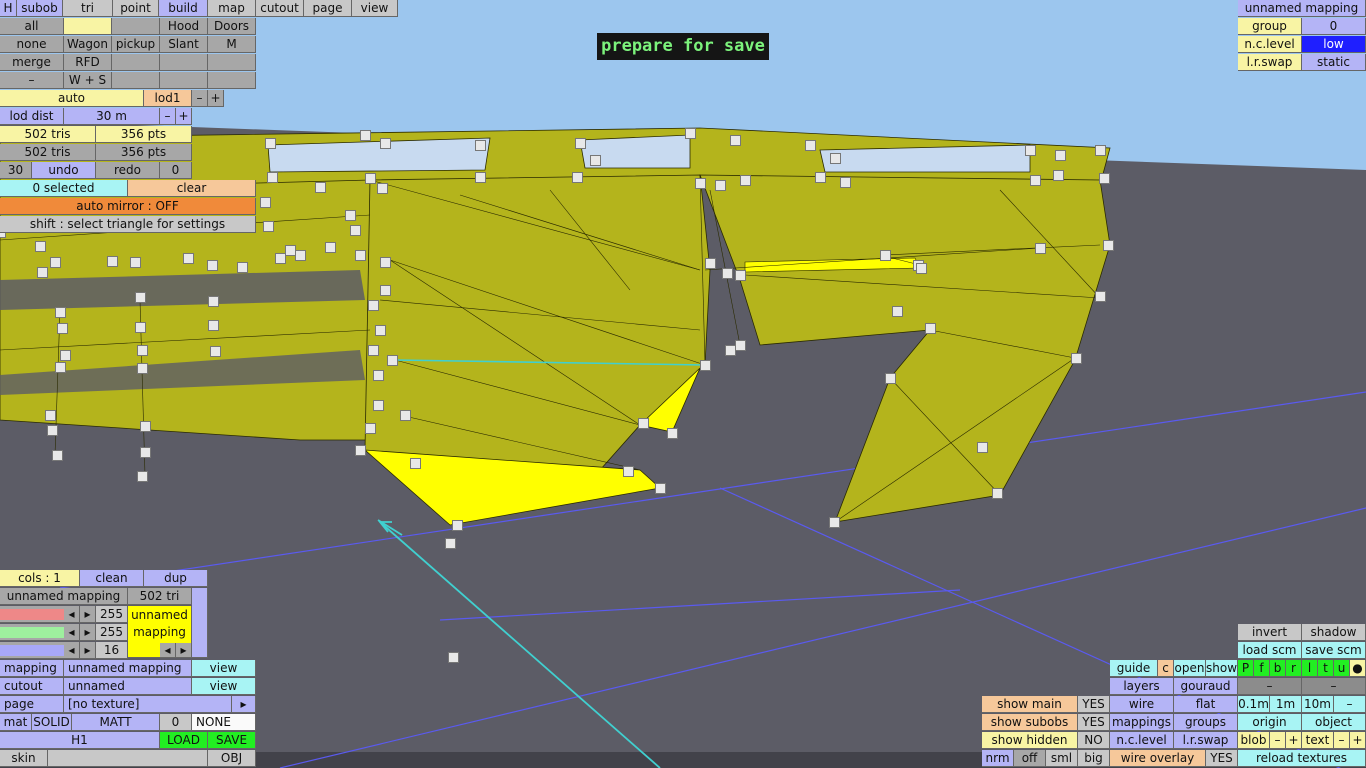 This screenshot has width=1366, height=768. What do you see at coordinates (244, 704) in the screenshot?
I see `page-next-button: ▸` at bounding box center [244, 704].